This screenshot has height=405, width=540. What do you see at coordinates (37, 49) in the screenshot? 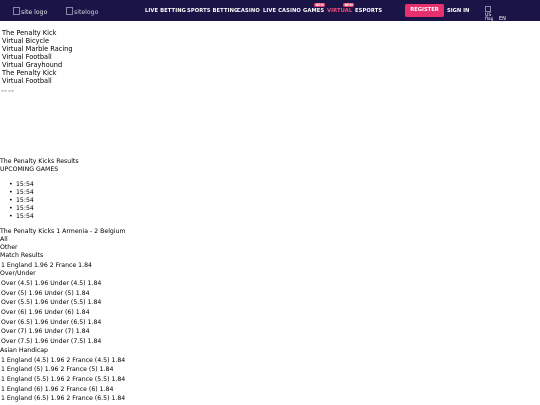
I see `game-link: Virtual Marble Racing` at bounding box center [37, 49].